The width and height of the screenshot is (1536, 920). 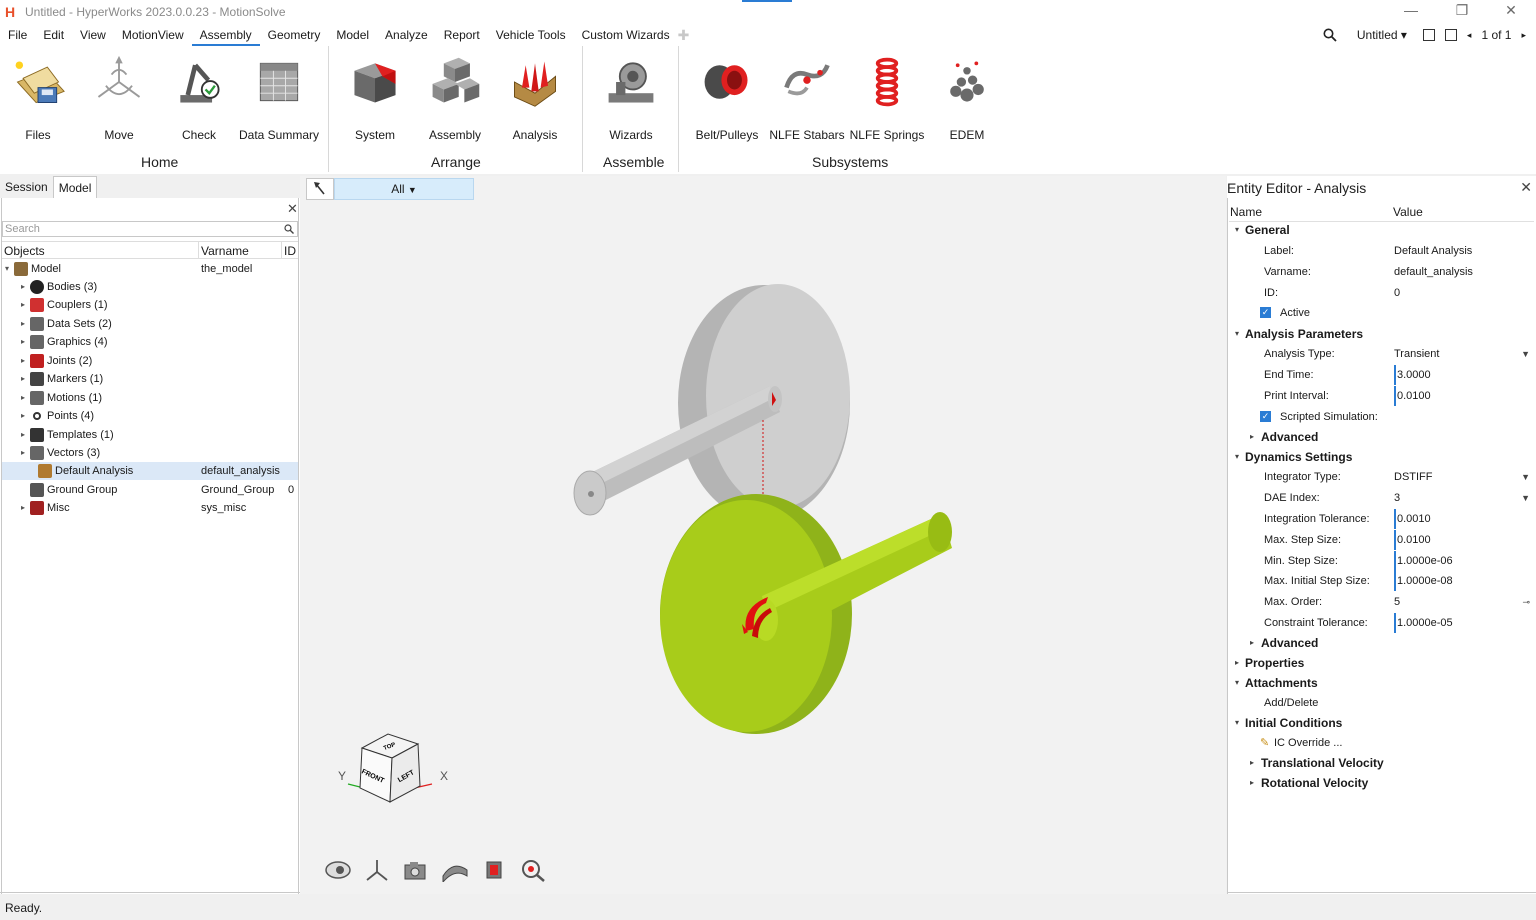 What do you see at coordinates (1511, 10) in the screenshot?
I see `close-window-button: ✕` at bounding box center [1511, 10].